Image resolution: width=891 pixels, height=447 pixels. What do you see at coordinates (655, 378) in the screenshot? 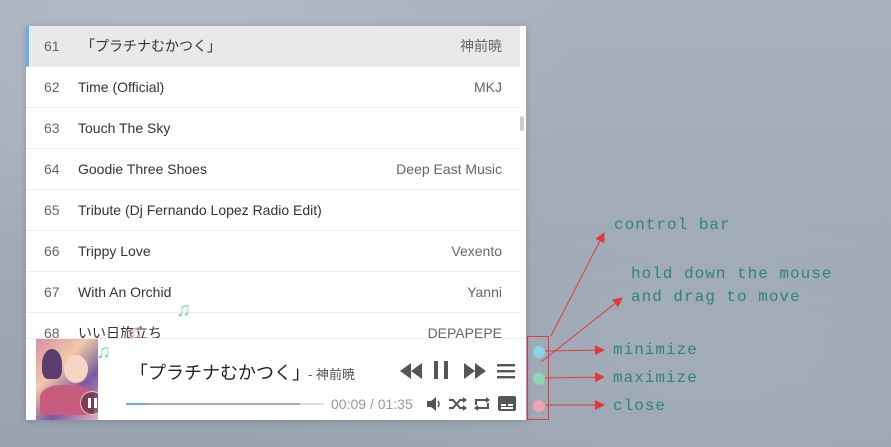
I see `annotation-maximize: maximize` at bounding box center [655, 378].